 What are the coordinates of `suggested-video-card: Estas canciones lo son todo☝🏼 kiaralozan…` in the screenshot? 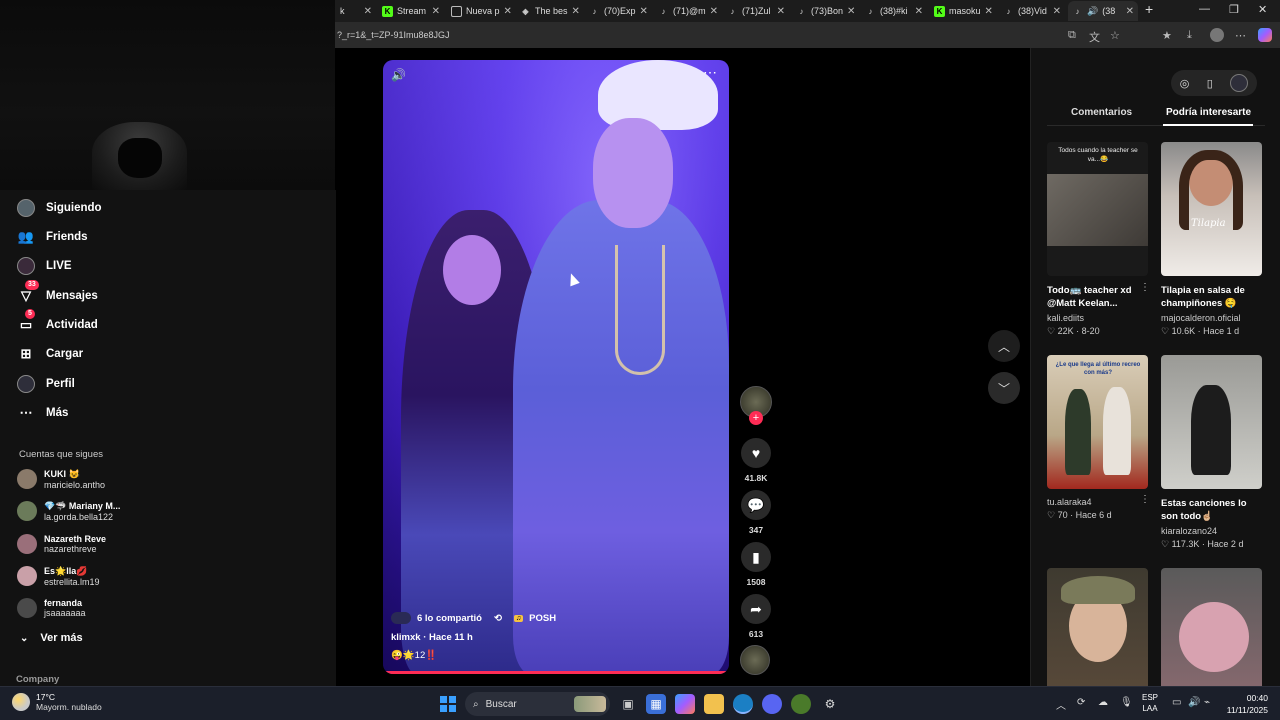 It's located at (1211, 452).